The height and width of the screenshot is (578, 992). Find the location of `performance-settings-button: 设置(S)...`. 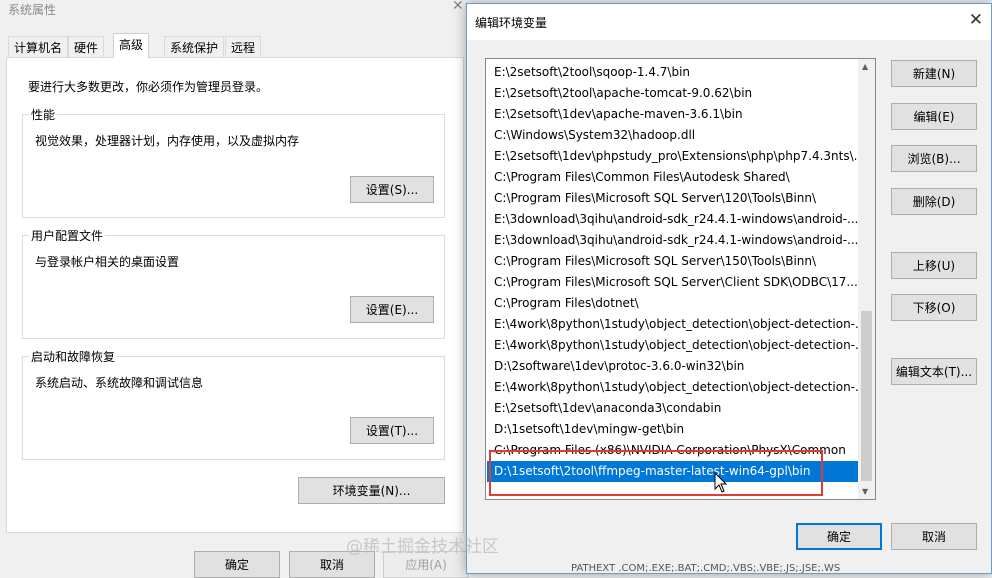

performance-settings-button: 设置(S)... is located at coordinates (392, 189).